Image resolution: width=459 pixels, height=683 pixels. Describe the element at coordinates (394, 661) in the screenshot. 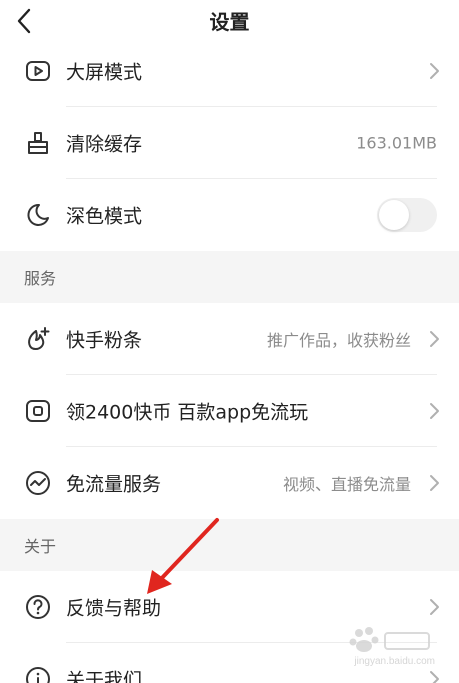

I see `watermark-text: jingyan.baidu.com` at that location.